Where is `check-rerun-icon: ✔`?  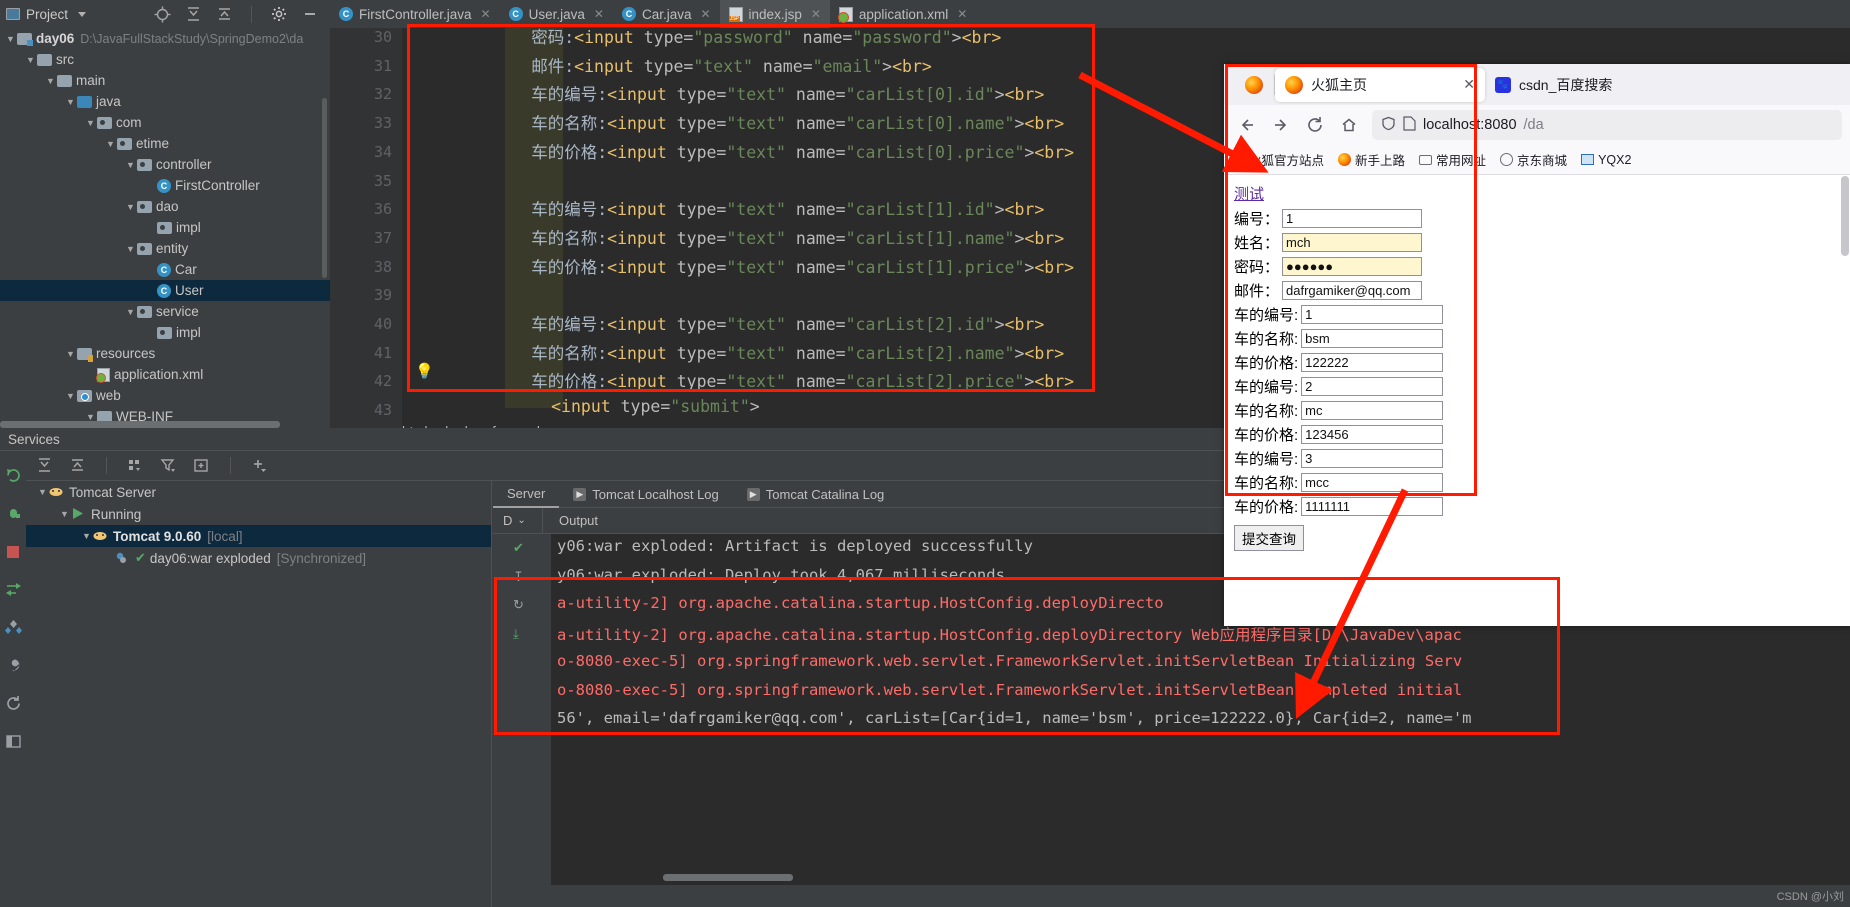 check-rerun-icon: ✔ is located at coordinates (520, 548).